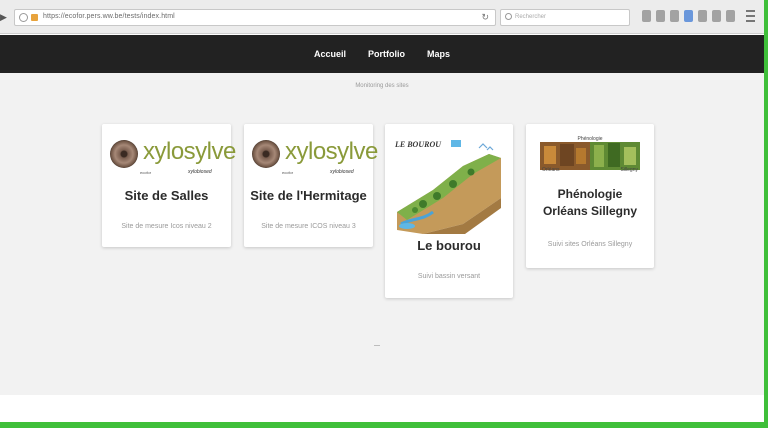 The width and height of the screenshot is (768, 428). What do you see at coordinates (646, 16) in the screenshot?
I see `bookmark-icon` at bounding box center [646, 16].